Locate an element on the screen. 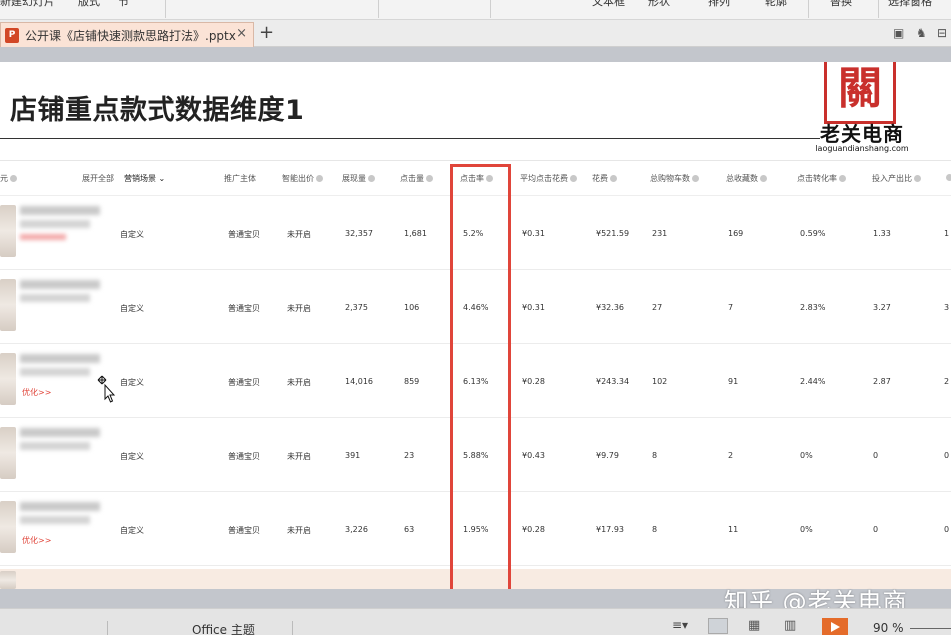  ribbon-item-new-slide: 新建幻灯片 is located at coordinates (27, 4).